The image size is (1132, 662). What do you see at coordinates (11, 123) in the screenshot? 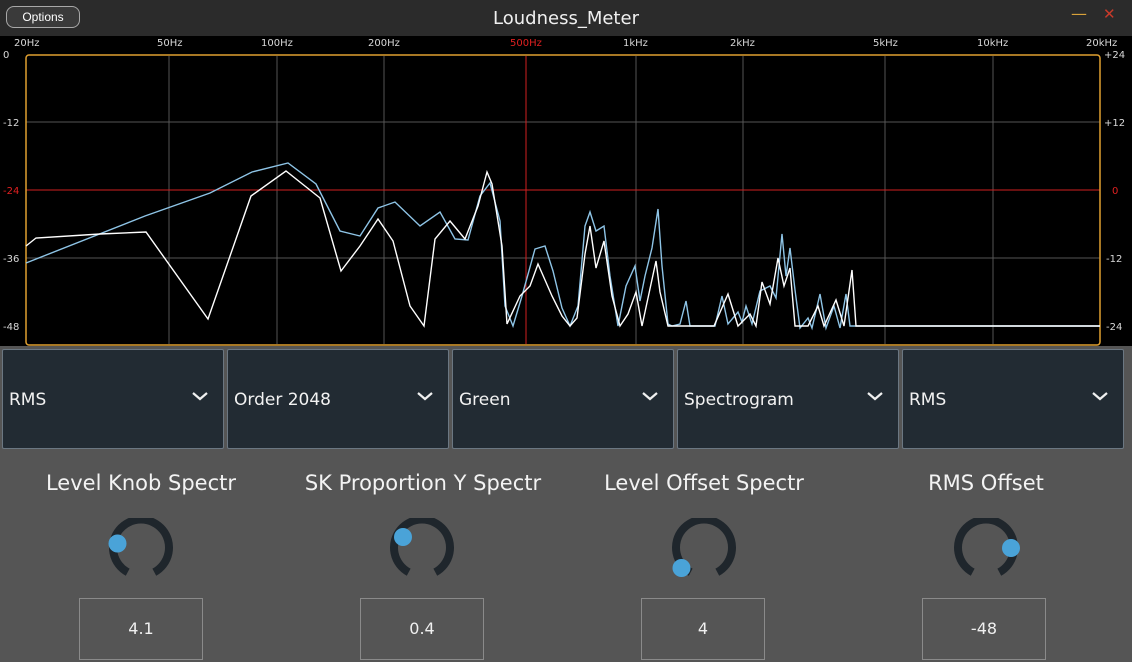
I see `left-axis-label: -12` at bounding box center [11, 123].